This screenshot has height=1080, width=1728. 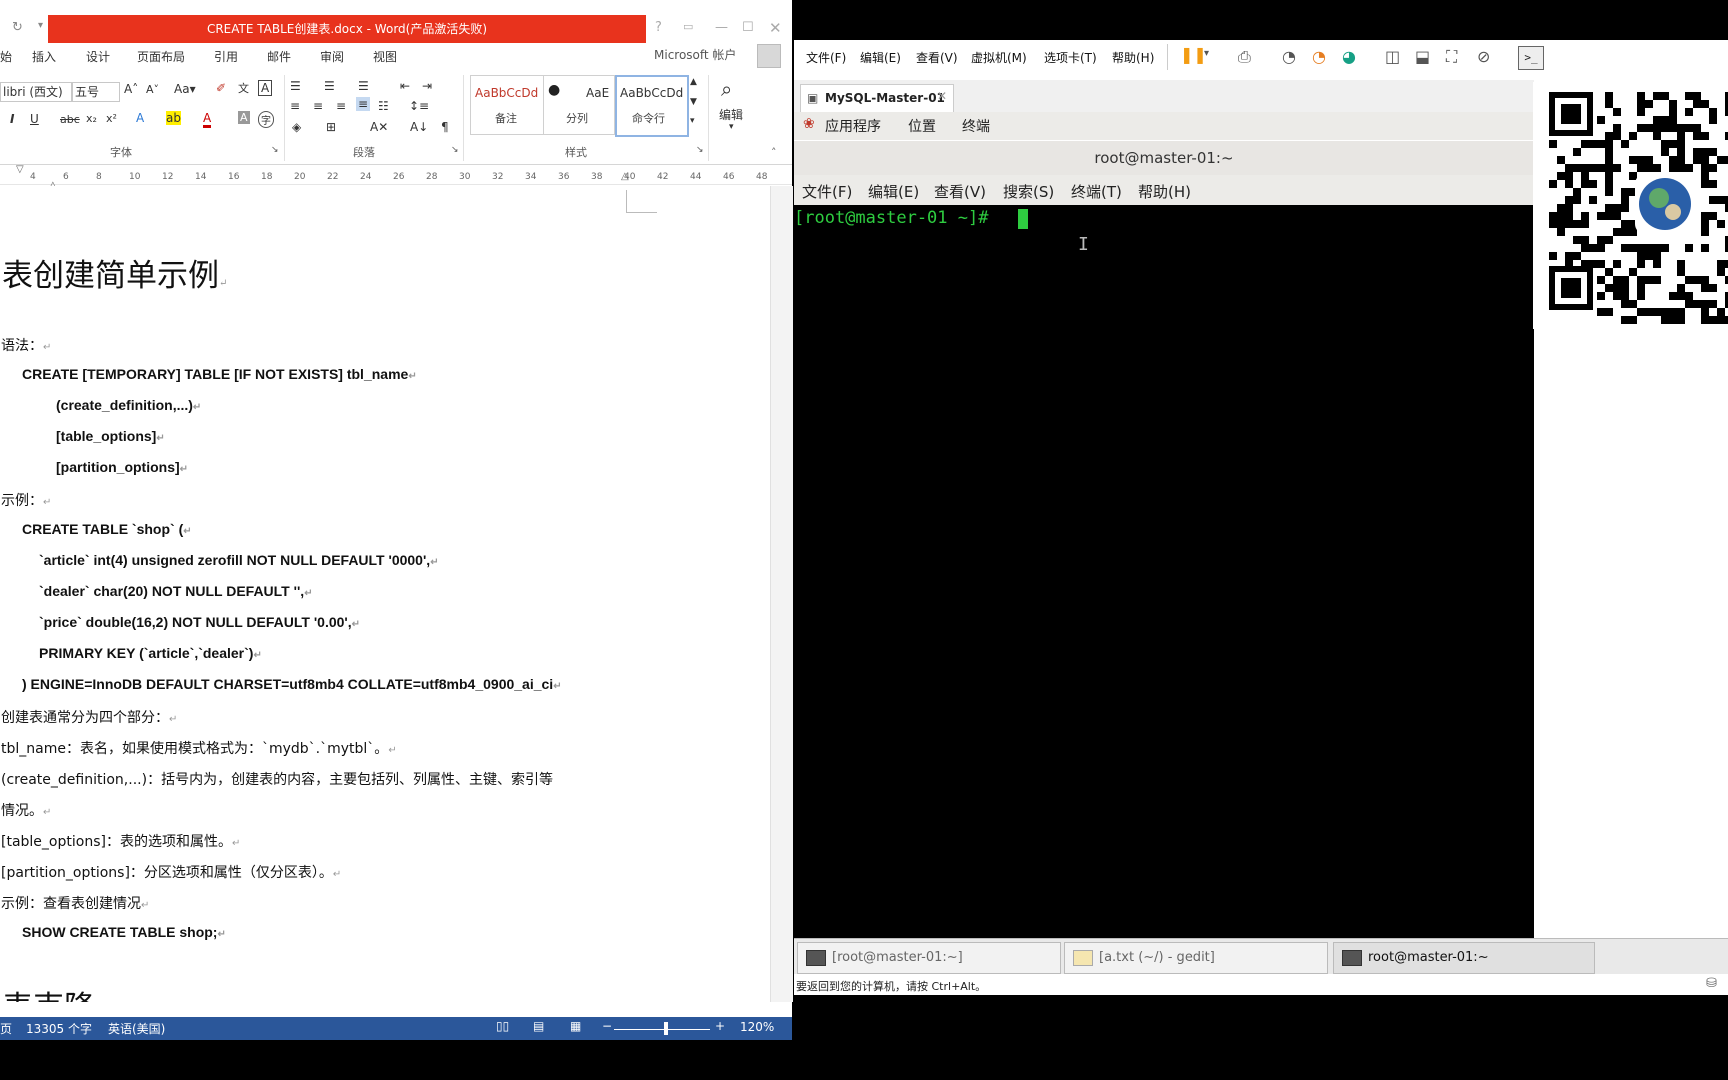 I want to click on enclose-char-icon: 字, so click(x=266, y=119).